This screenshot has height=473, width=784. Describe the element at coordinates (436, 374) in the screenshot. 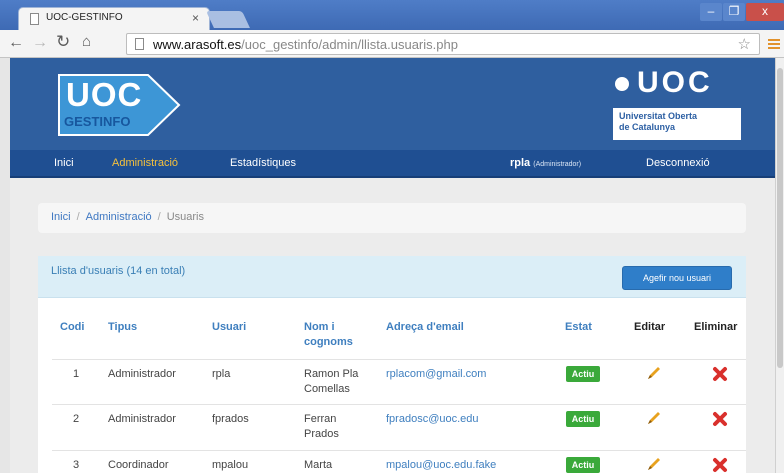

I see `cell-email: rplacom@gmail.com` at that location.